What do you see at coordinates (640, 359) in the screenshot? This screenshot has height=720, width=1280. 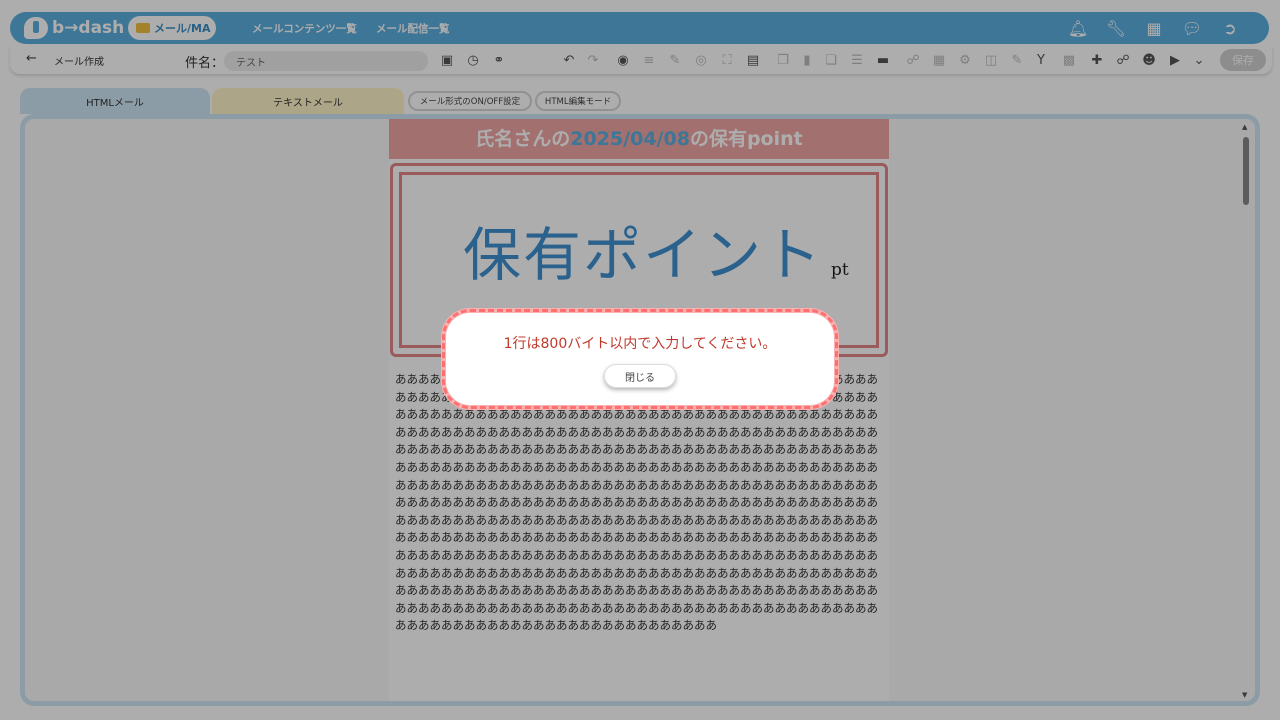 I see `error-dialog: 1行は800バイト以内で入力してください。 閉じる` at bounding box center [640, 359].